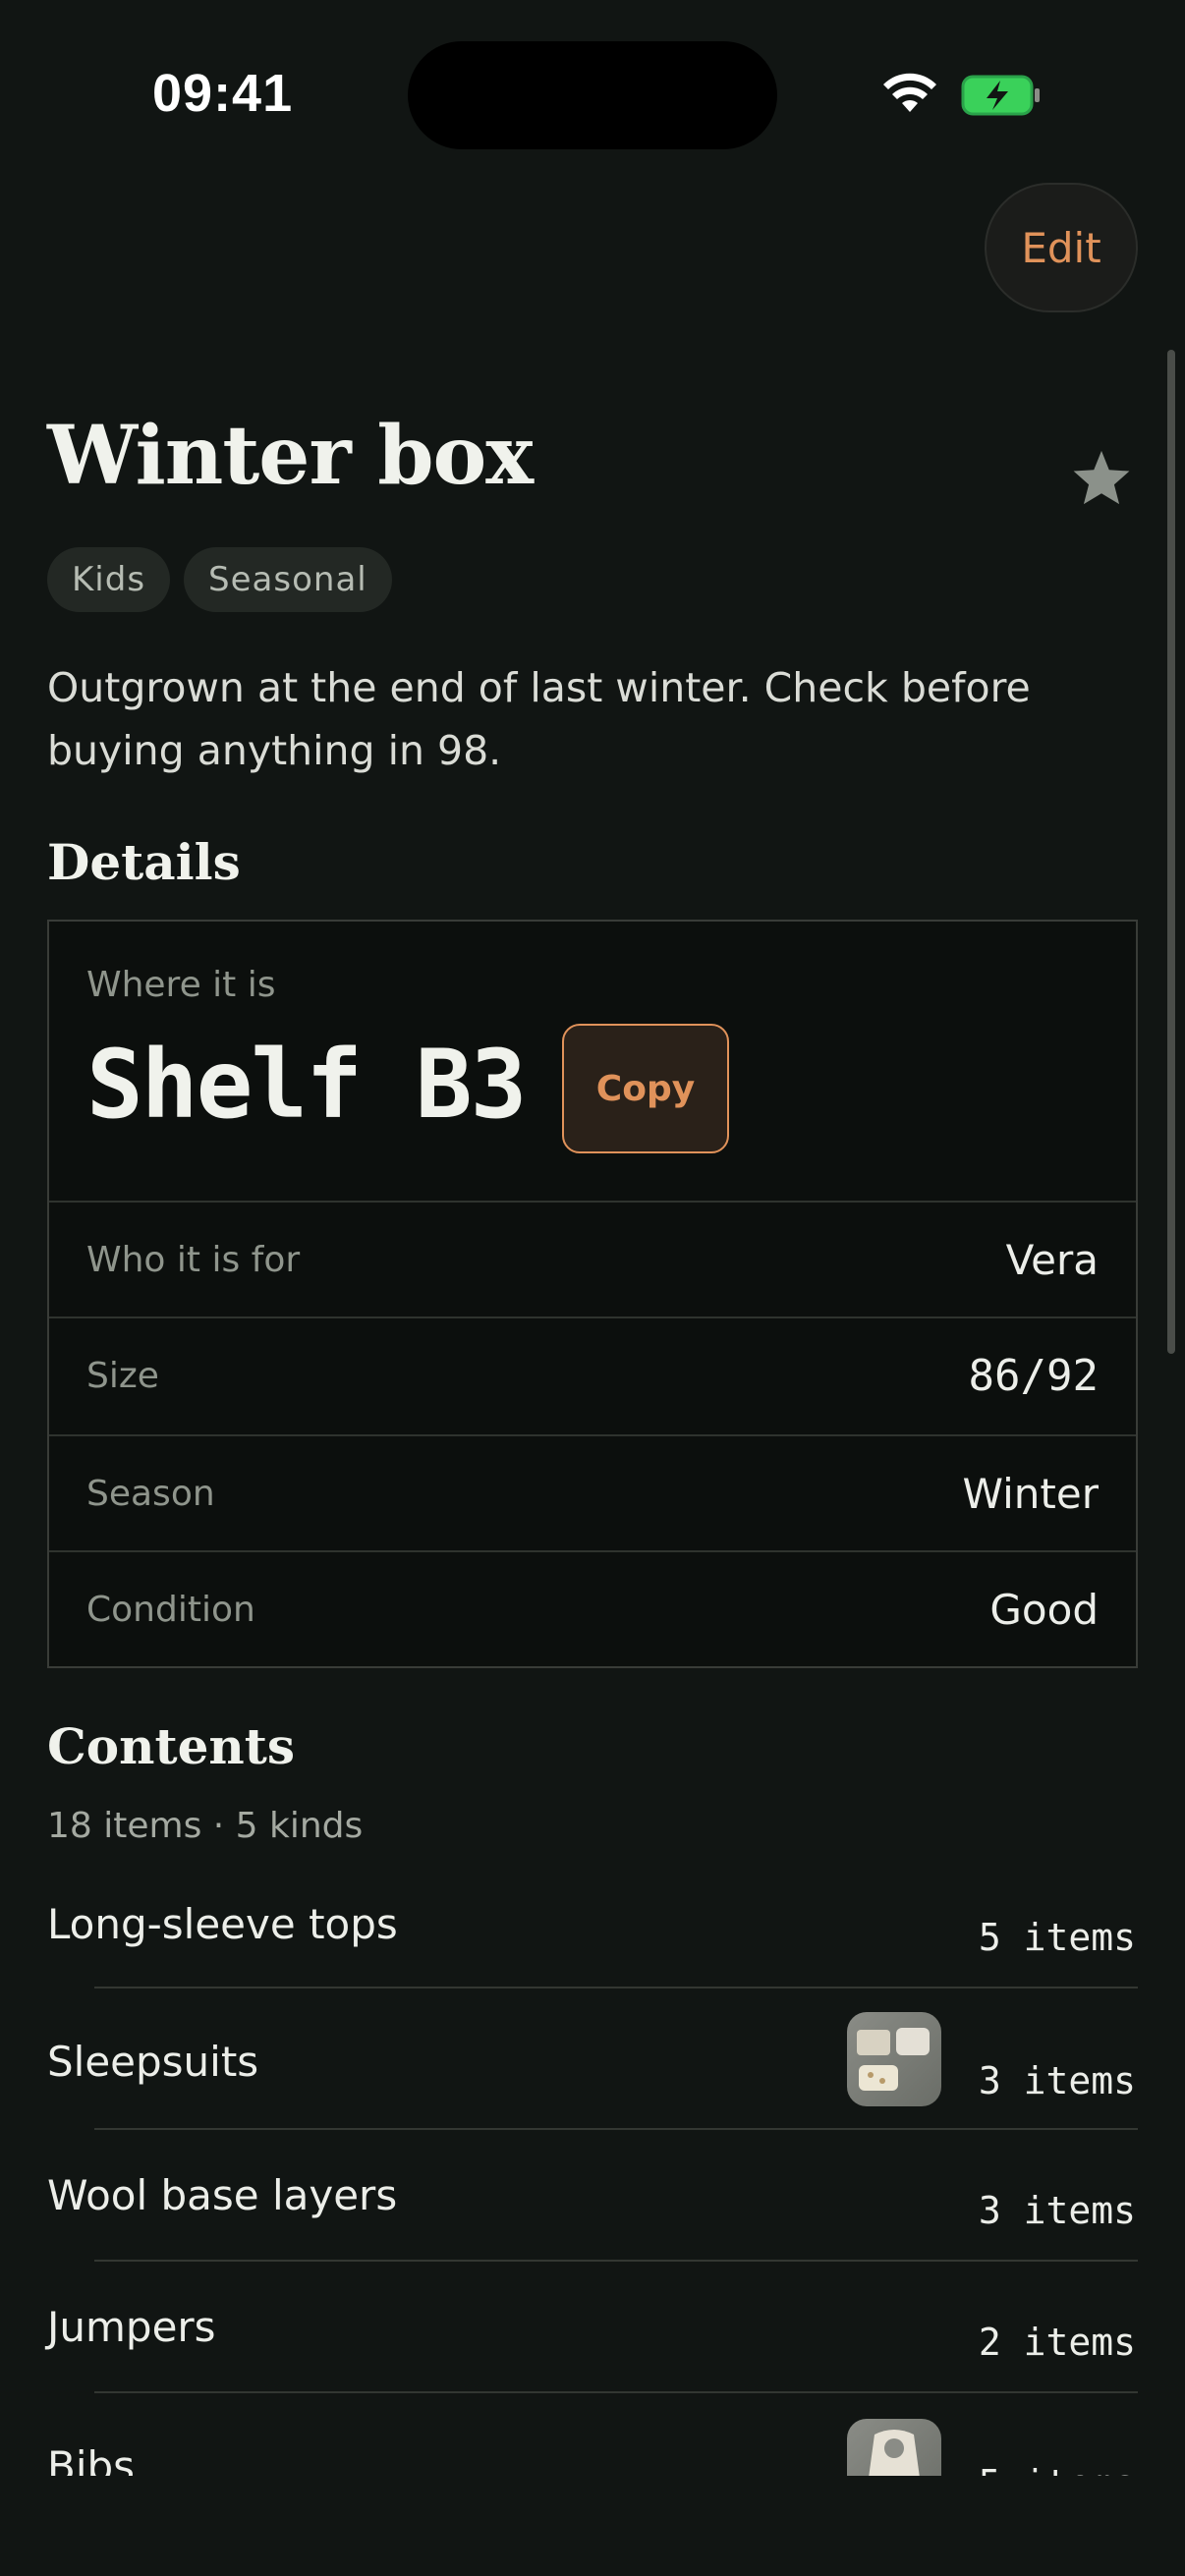  I want to click on copy-button: Copy, so click(646, 1088).